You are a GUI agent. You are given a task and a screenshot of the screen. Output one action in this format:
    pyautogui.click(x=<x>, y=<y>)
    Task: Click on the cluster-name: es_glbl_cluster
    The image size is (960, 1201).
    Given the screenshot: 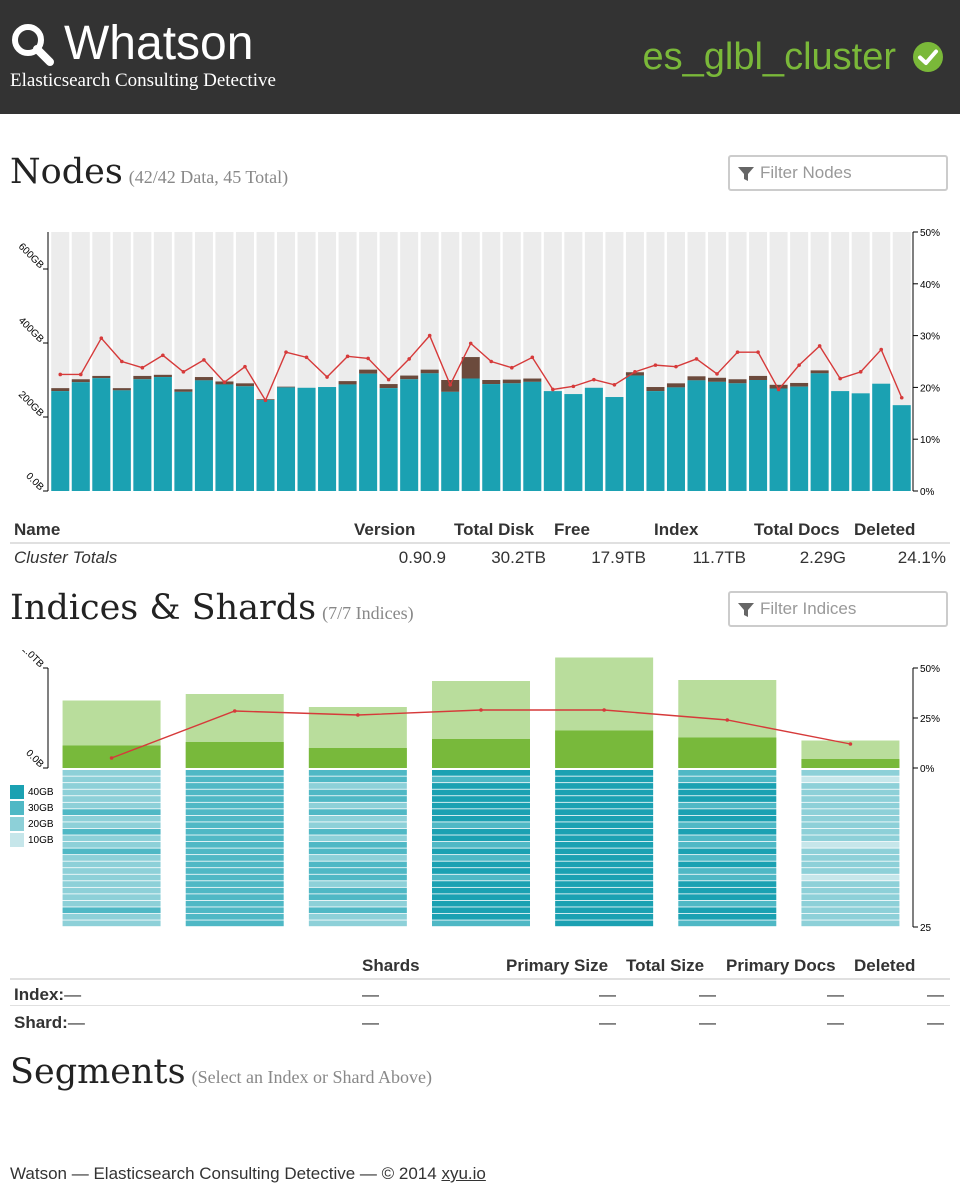 What is the action you would take?
    pyautogui.click(x=769, y=57)
    